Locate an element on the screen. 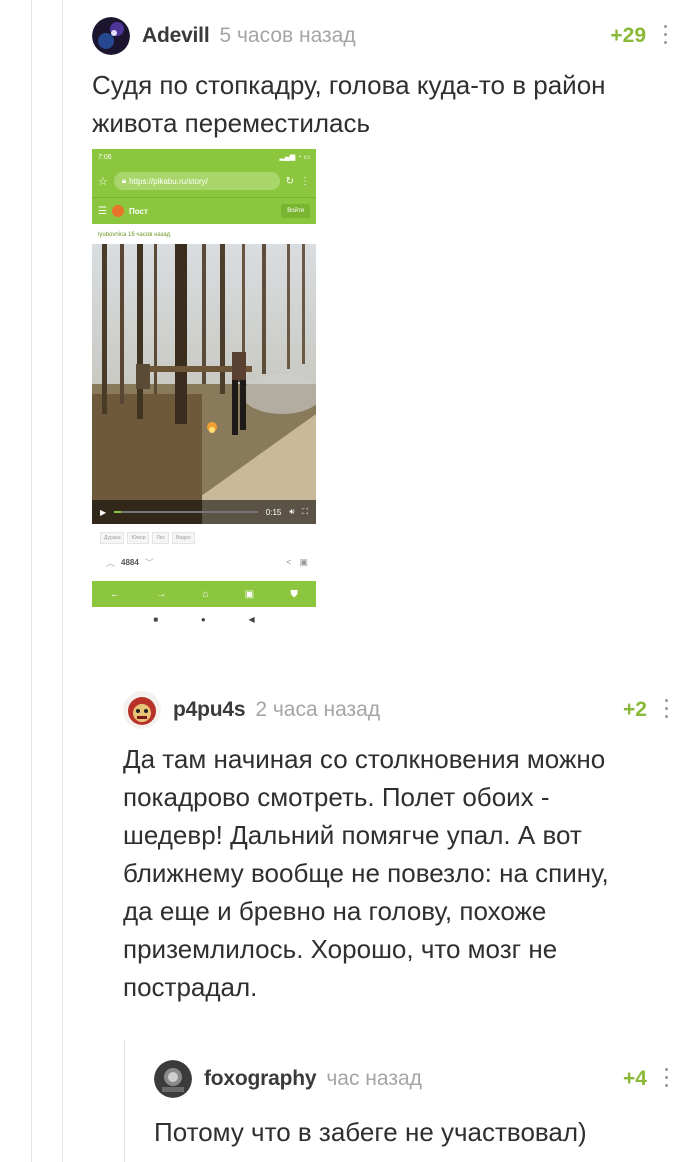 This screenshot has width=700, height=1162. text-line: живота переместилась is located at coordinates (231, 123).